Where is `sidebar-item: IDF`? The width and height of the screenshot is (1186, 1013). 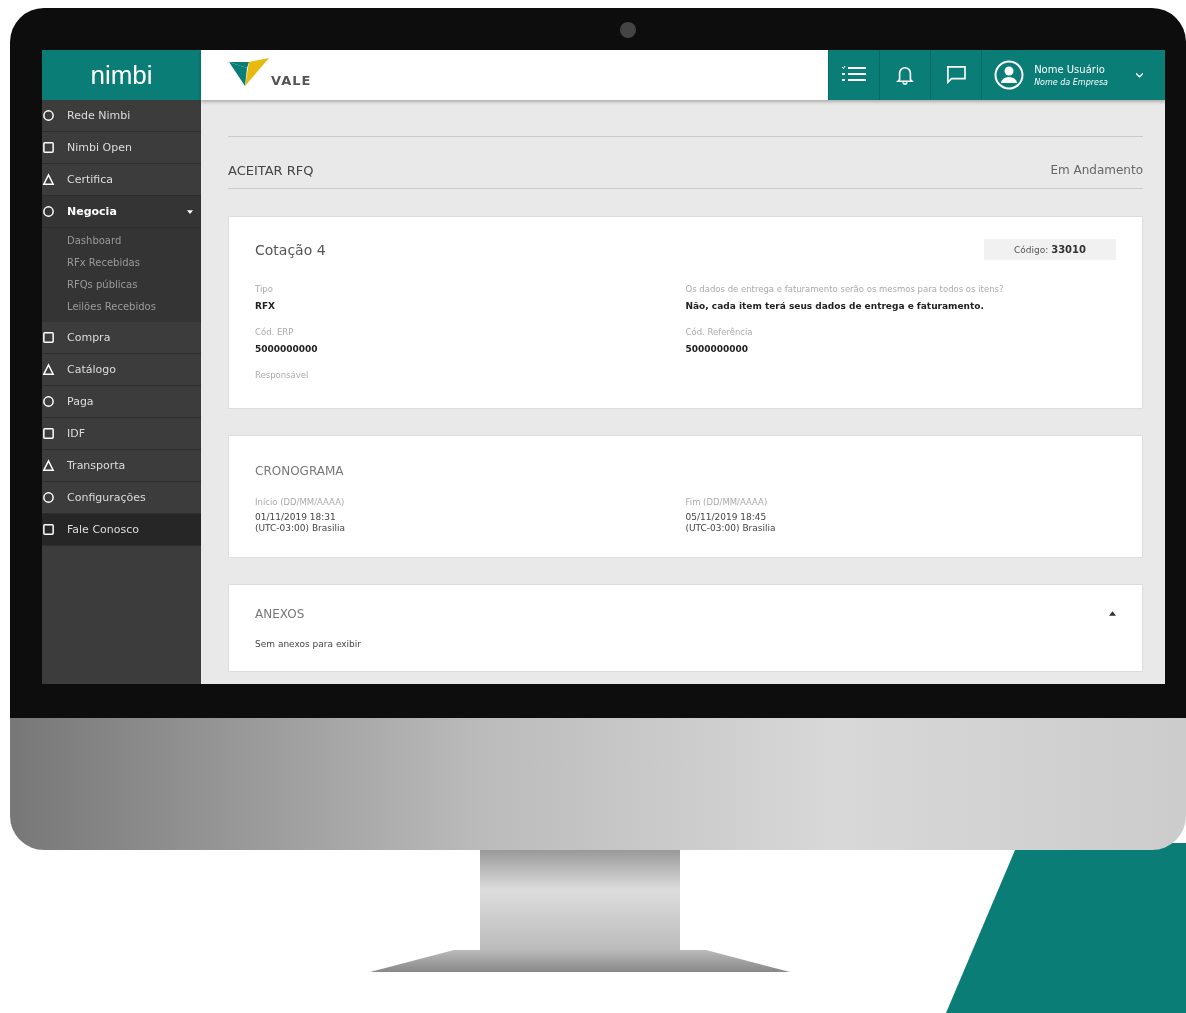
sidebar-item: IDF is located at coordinates (121, 434).